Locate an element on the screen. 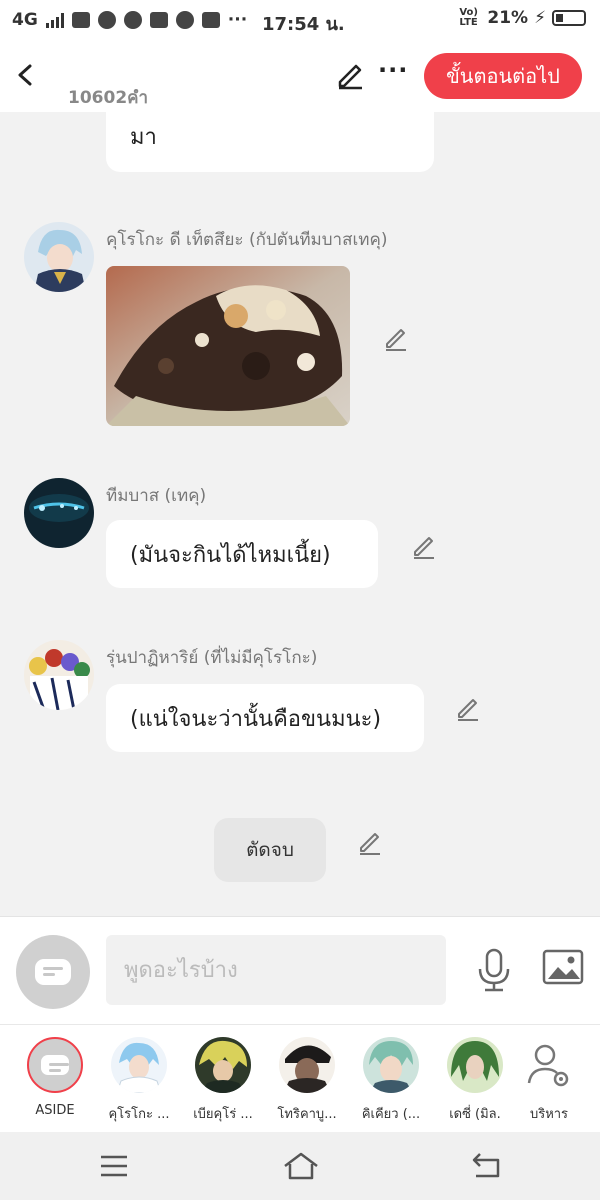 The image size is (600, 1200). microphone-button is located at coordinates (494, 970).